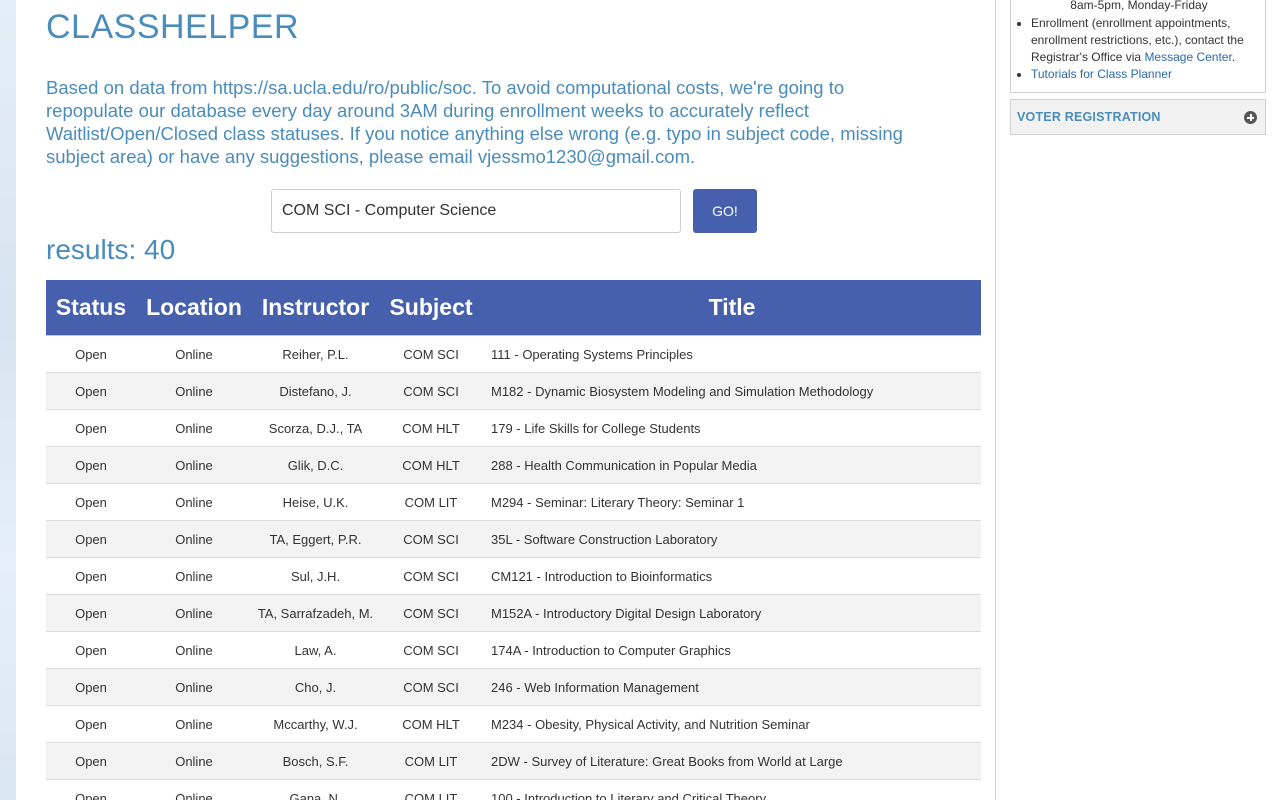 This screenshot has width=1280, height=800. Describe the element at coordinates (732, 308) in the screenshot. I see `column-header-title: Title` at that location.